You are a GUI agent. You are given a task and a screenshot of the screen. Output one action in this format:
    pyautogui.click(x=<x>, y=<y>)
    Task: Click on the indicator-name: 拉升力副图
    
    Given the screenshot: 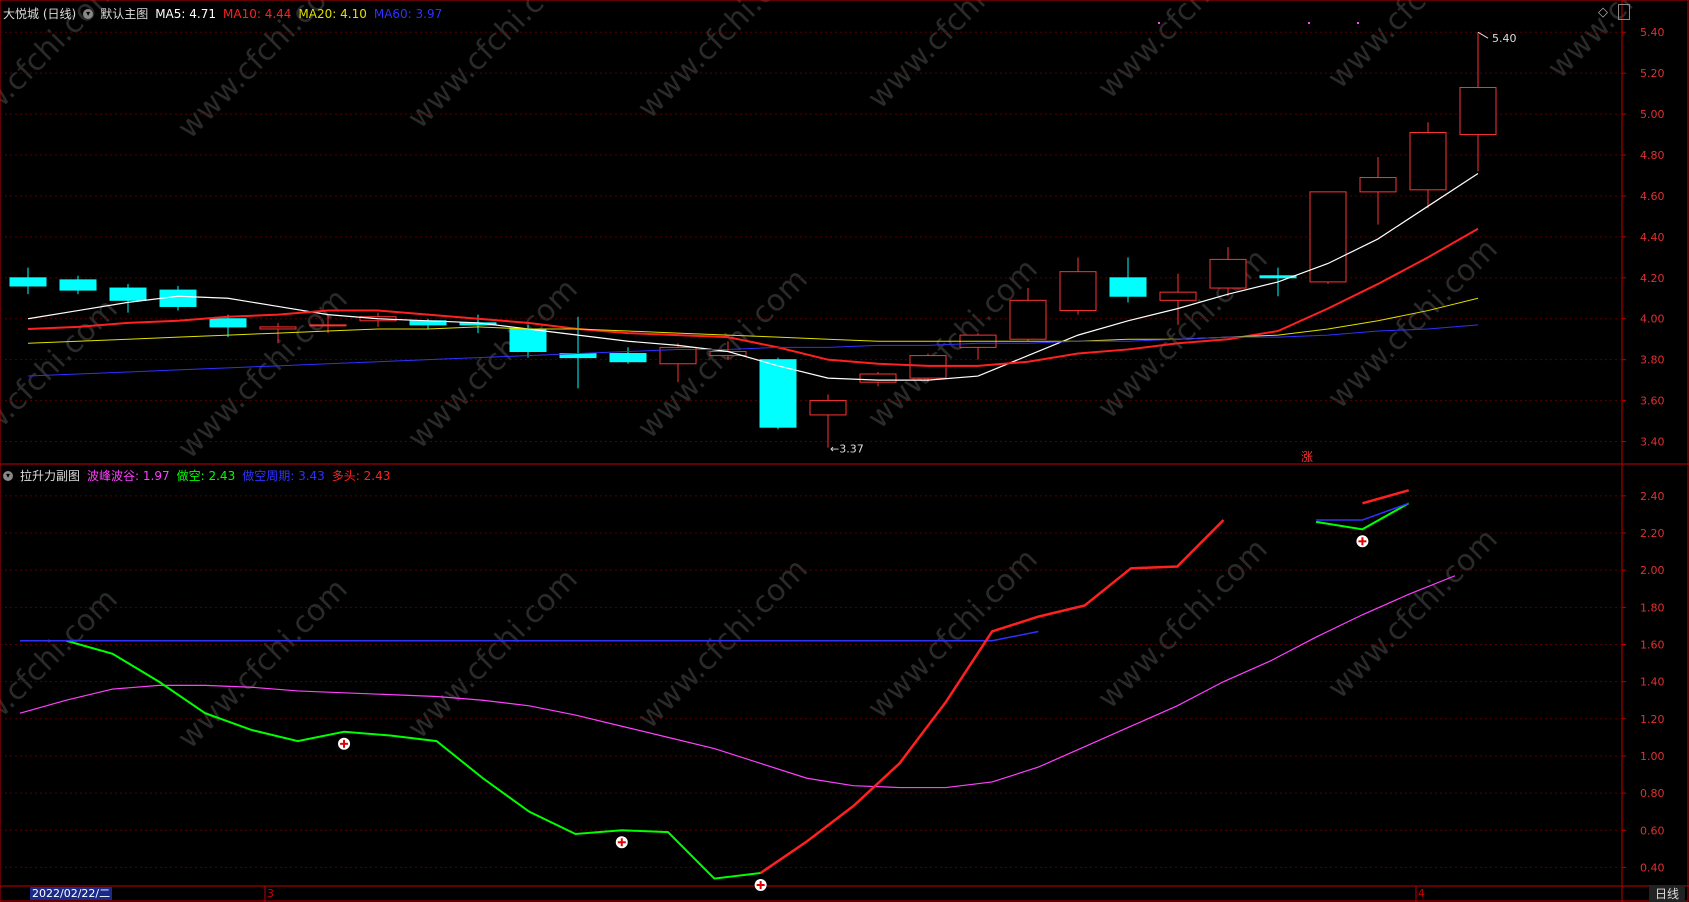 What is the action you would take?
    pyautogui.click(x=50, y=475)
    